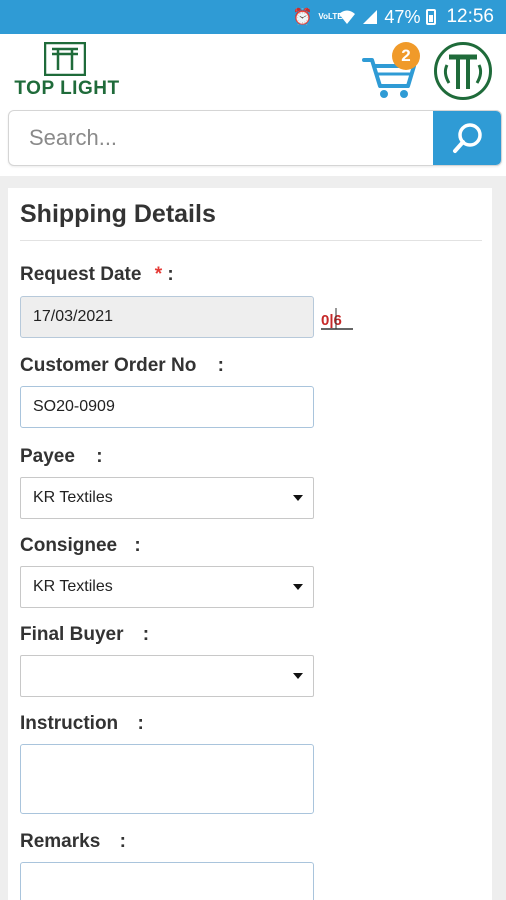  Describe the element at coordinates (331, 320) in the screenshot. I see `svg-text: 0|6` at that location.